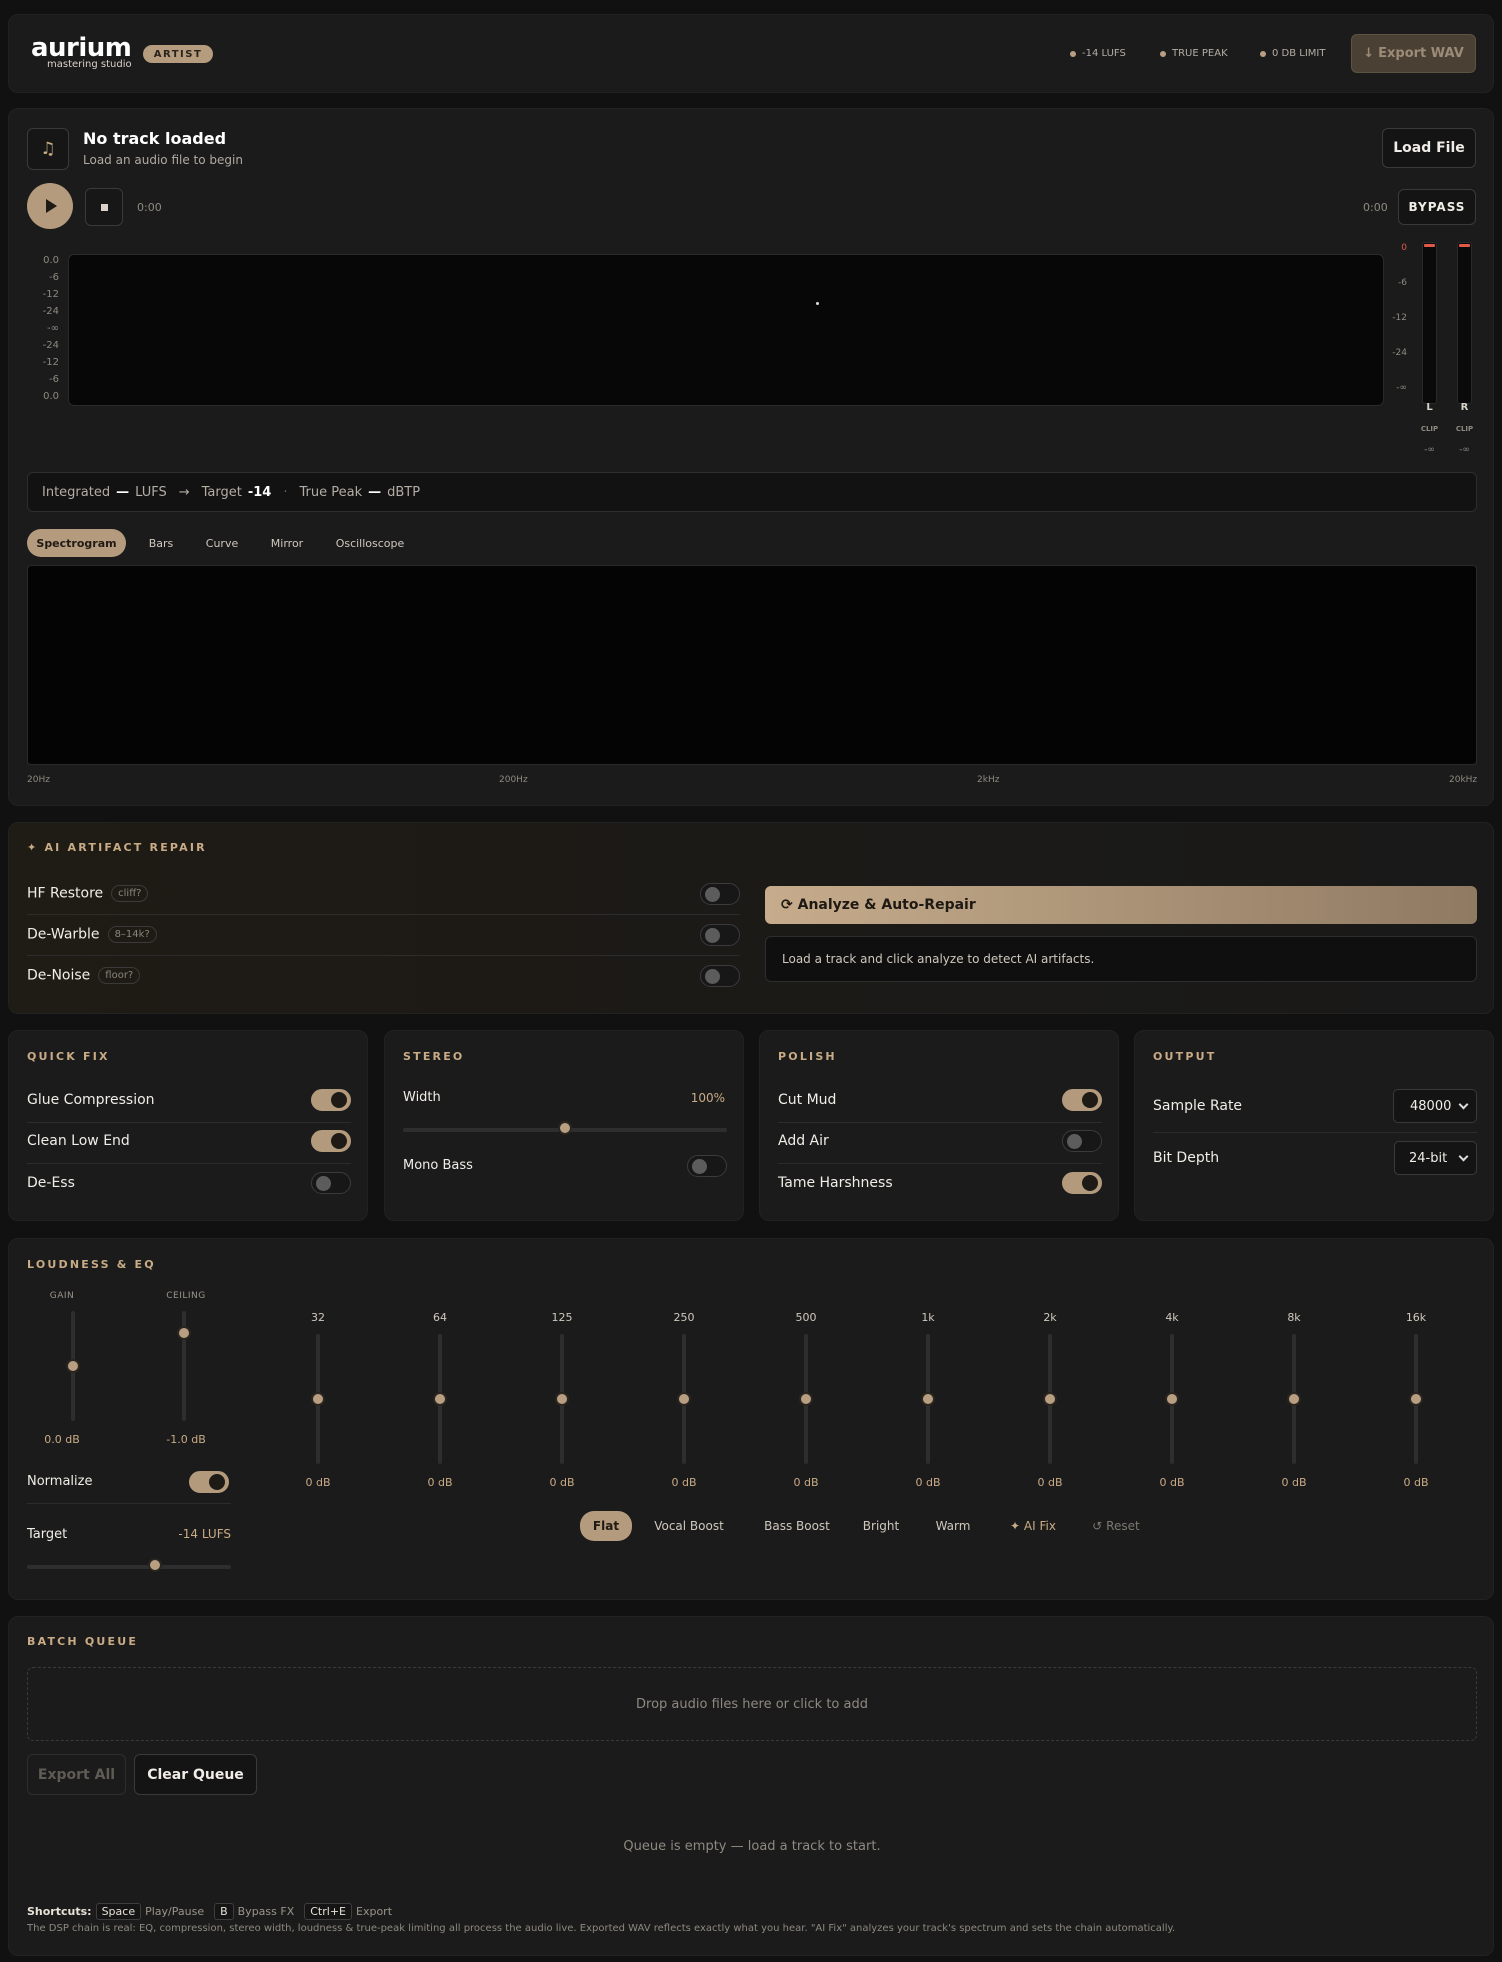 Image resolution: width=1502 pixels, height=1962 pixels. I want to click on tab-bars: Bars, so click(161, 543).